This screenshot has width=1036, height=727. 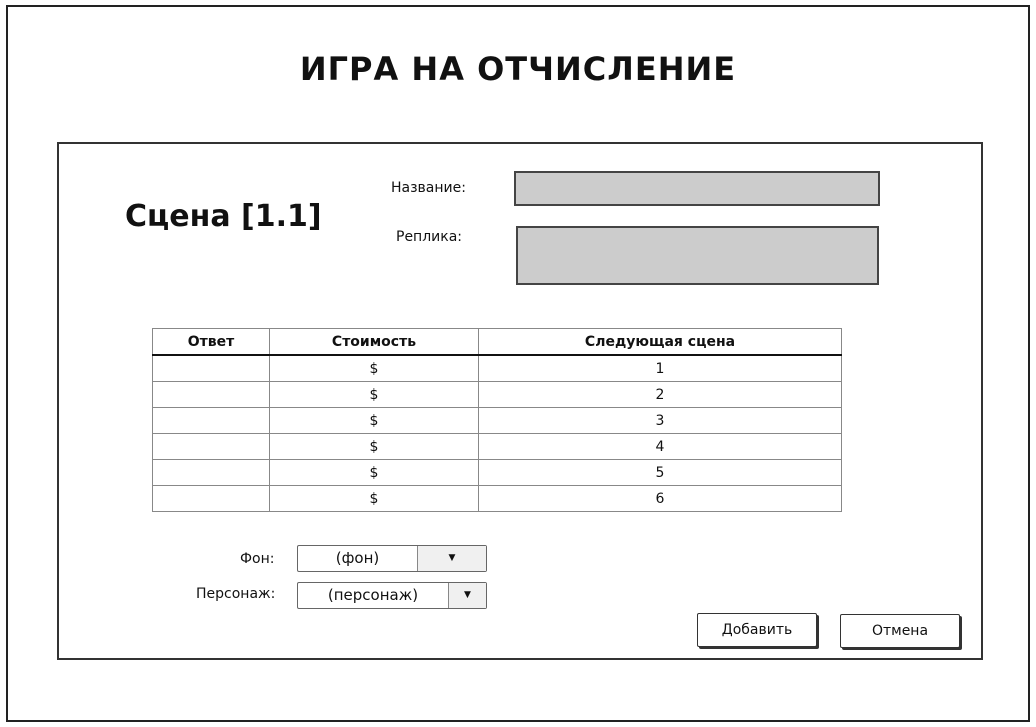 I want to click on table-row: $ 2, so click(x=497, y=394).